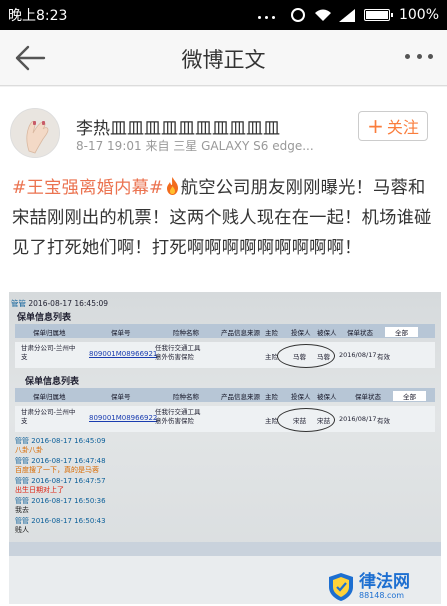 Image resolution: width=447 pixels, height=606 pixels. Describe the element at coordinates (178, 126) in the screenshot. I see `username: 李热皿皿皿皿皿皿皿皿皿皿` at that location.